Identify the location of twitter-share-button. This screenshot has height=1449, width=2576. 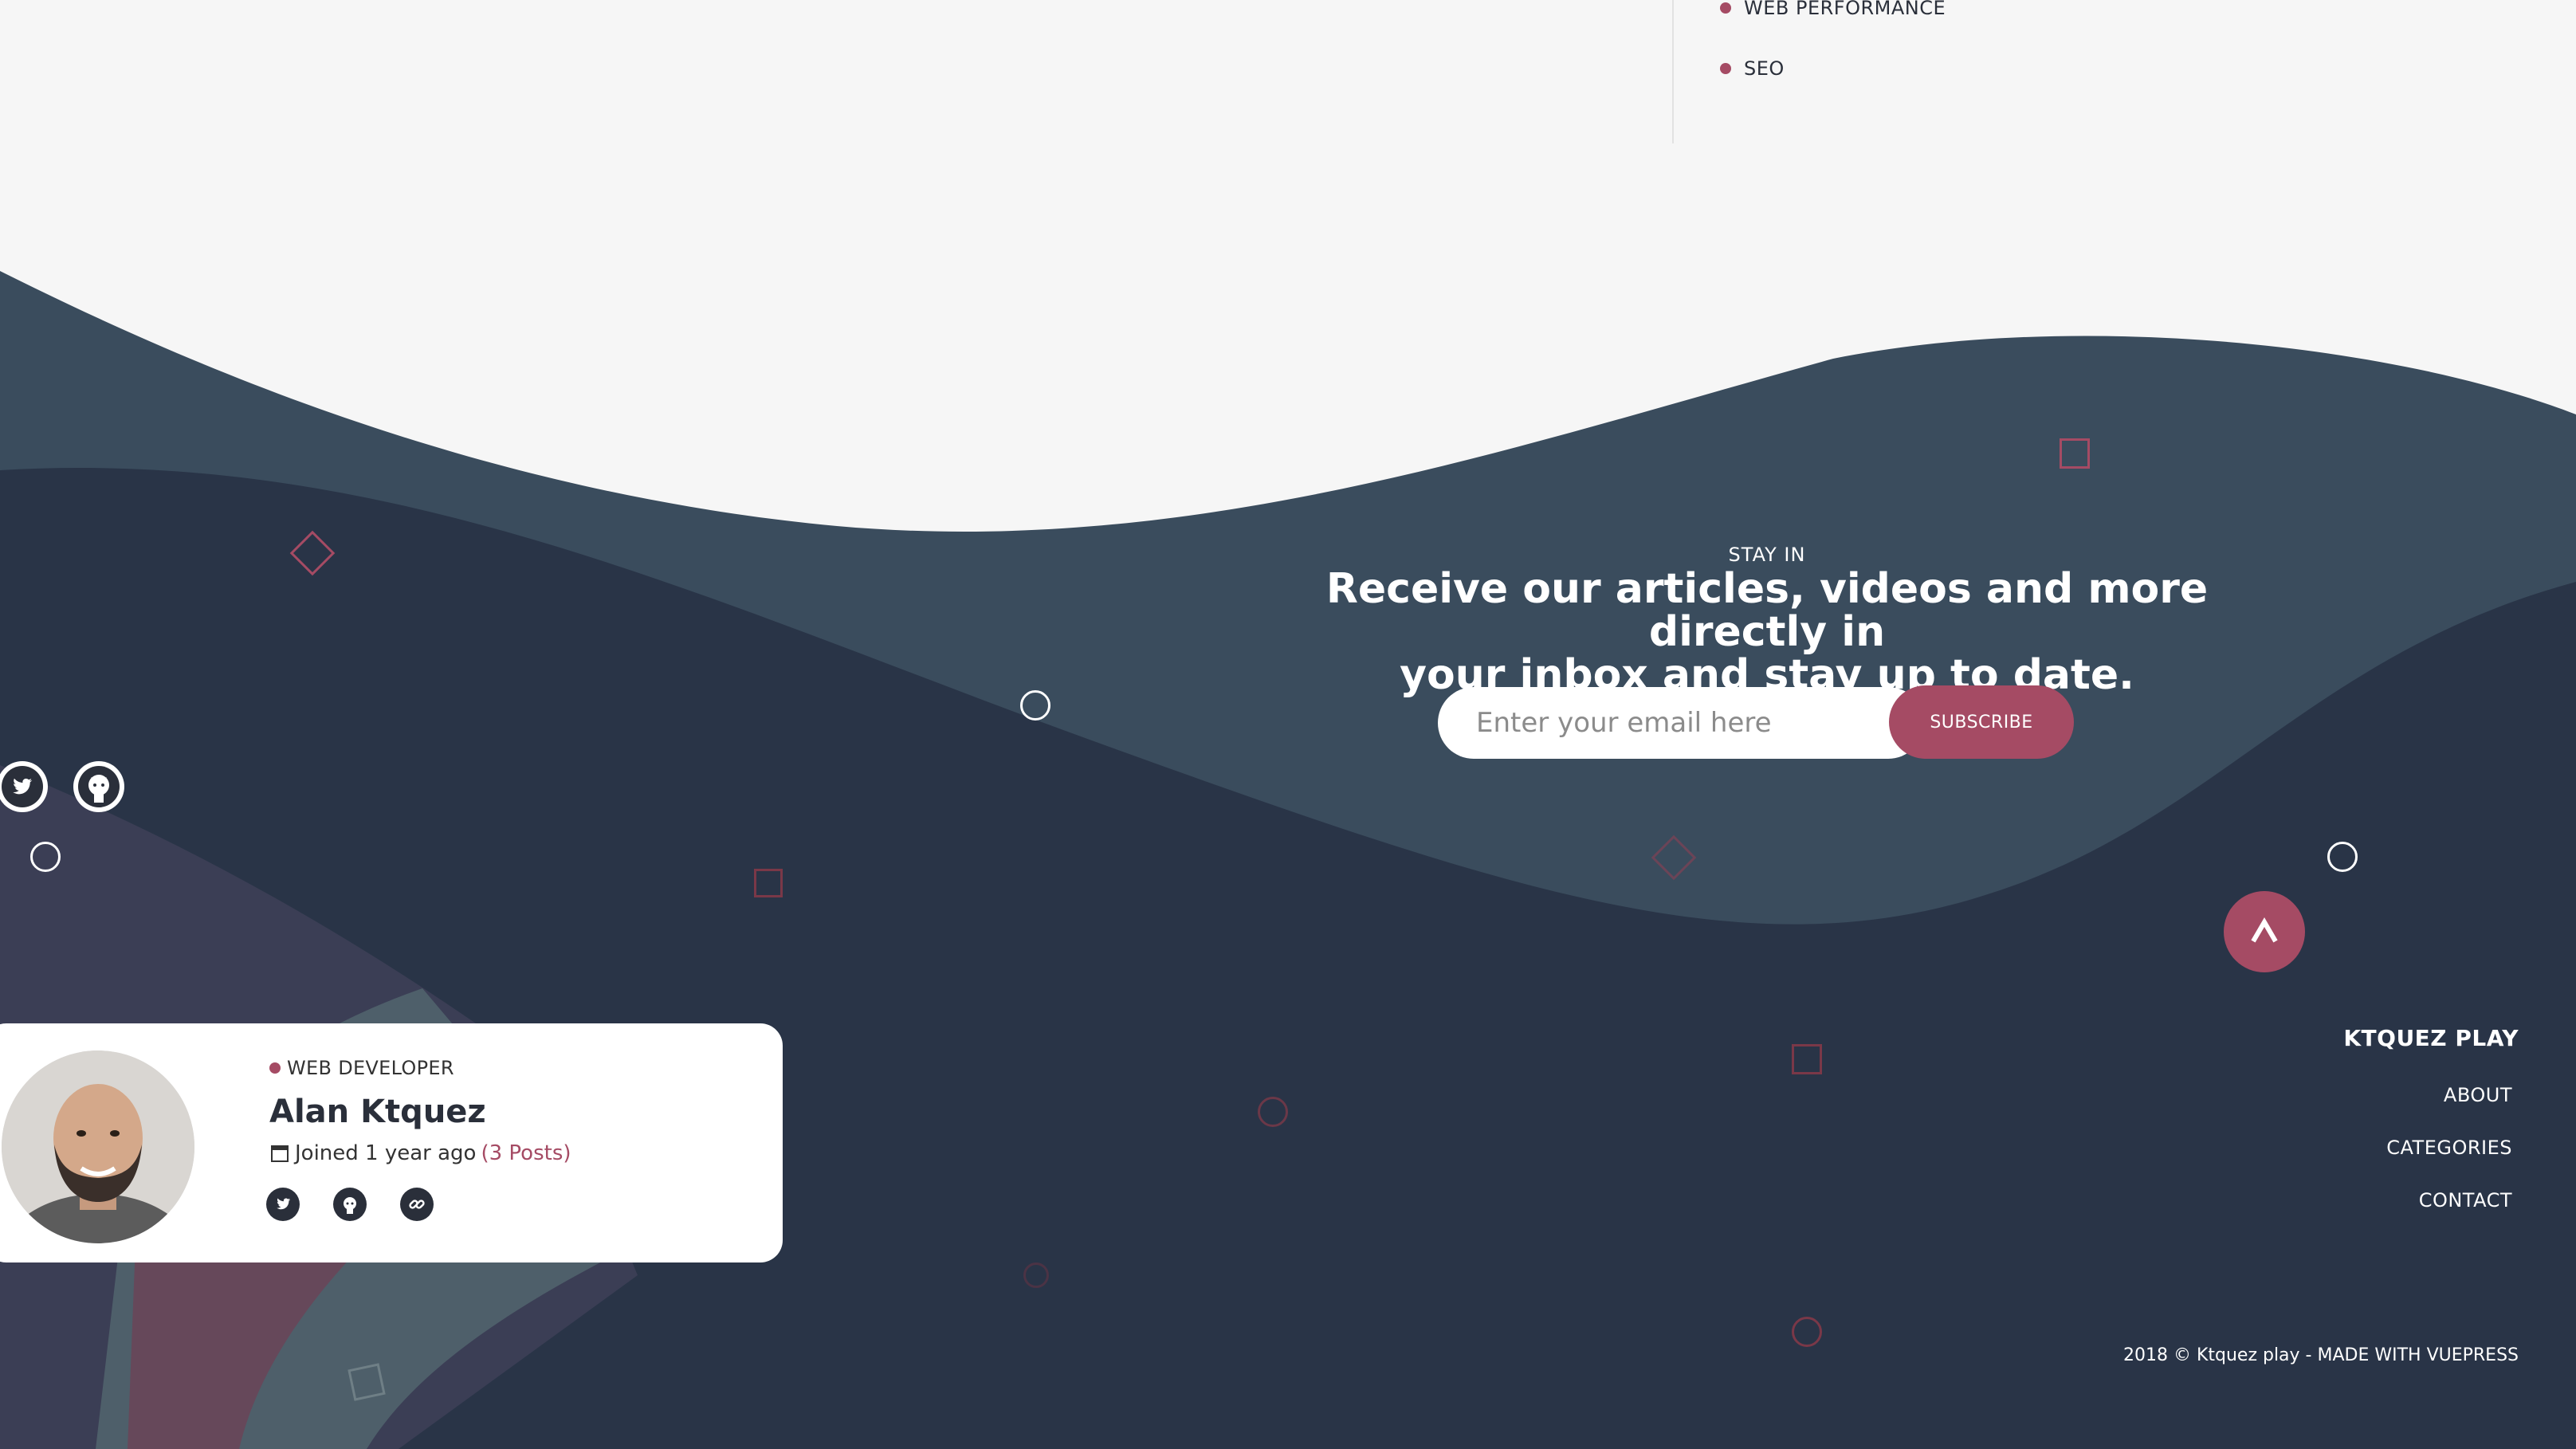
(24, 786).